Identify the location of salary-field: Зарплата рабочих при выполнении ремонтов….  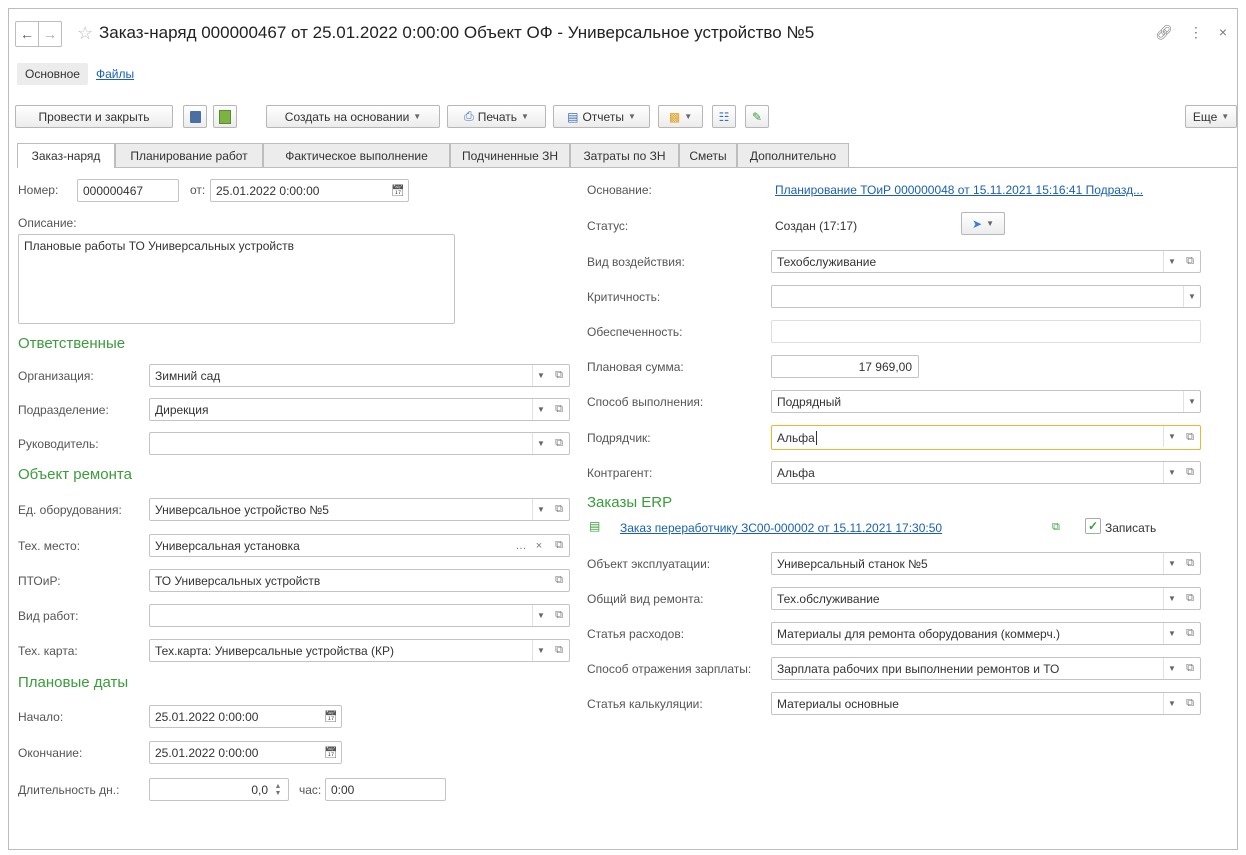
(986, 668).